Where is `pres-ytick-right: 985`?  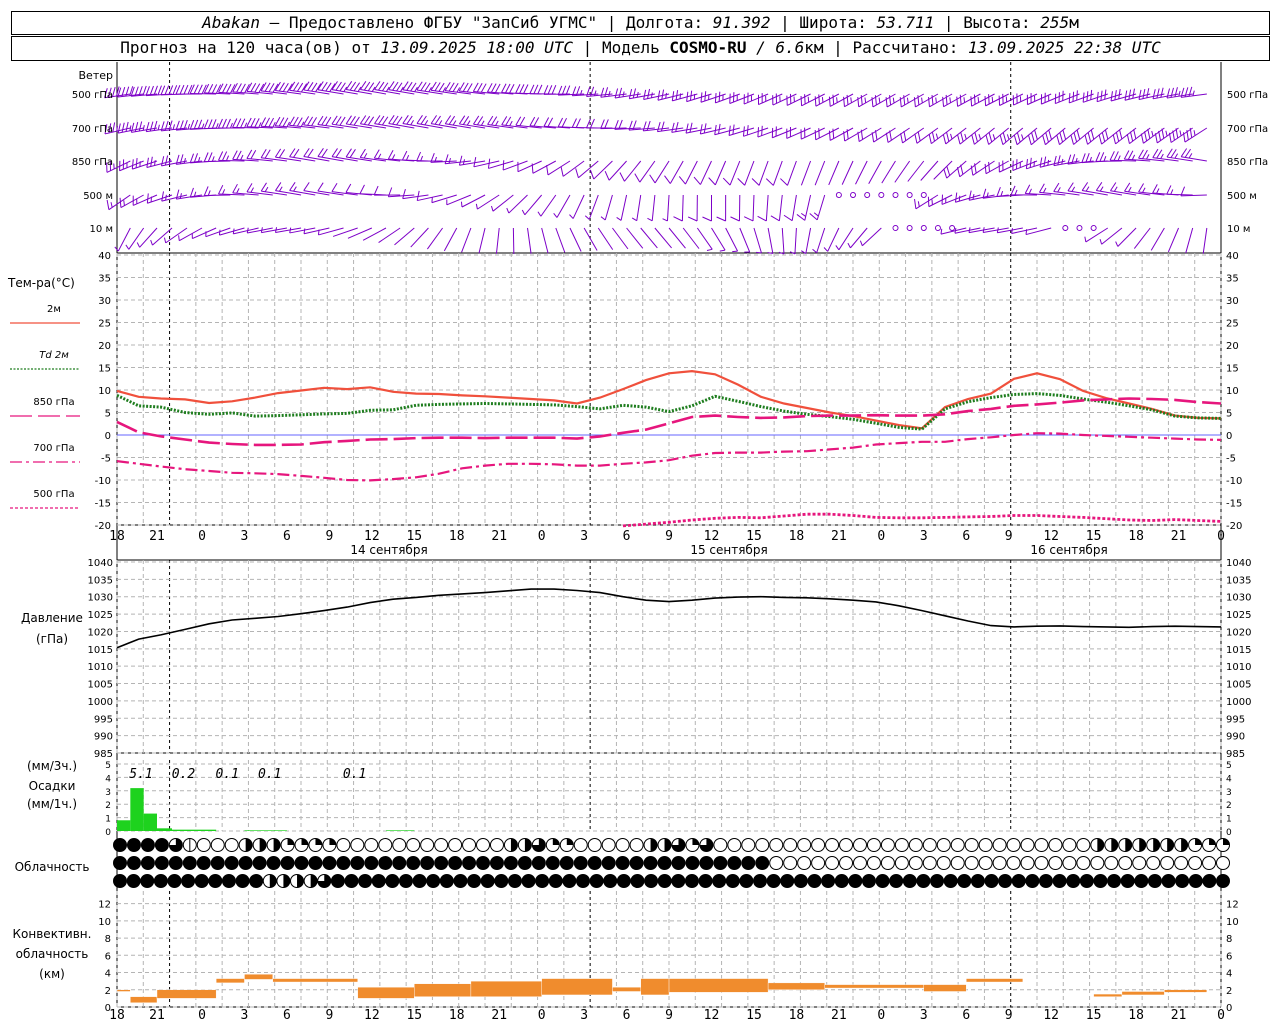
pres-ytick-right: 985 is located at coordinates (1235, 754).